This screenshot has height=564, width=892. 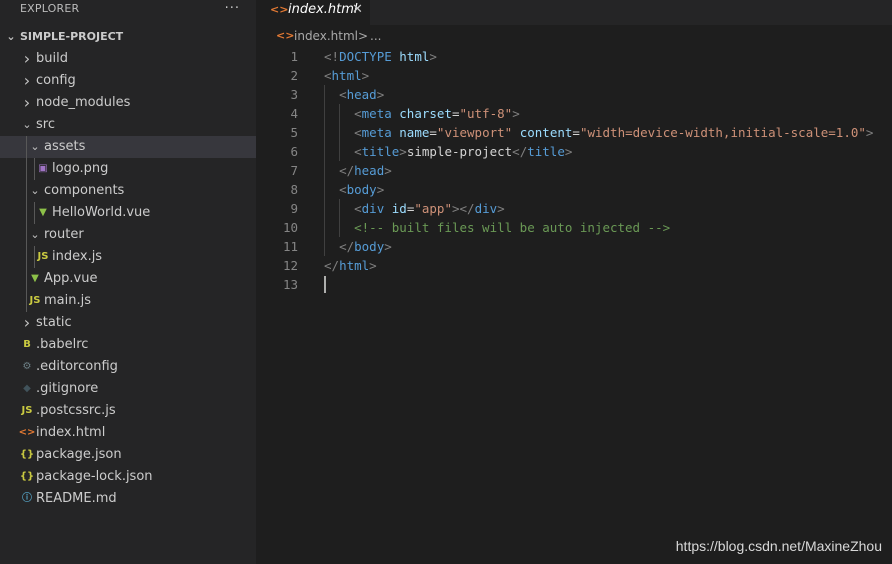 I want to click on code-token: simple-project, so click(x=459, y=151).